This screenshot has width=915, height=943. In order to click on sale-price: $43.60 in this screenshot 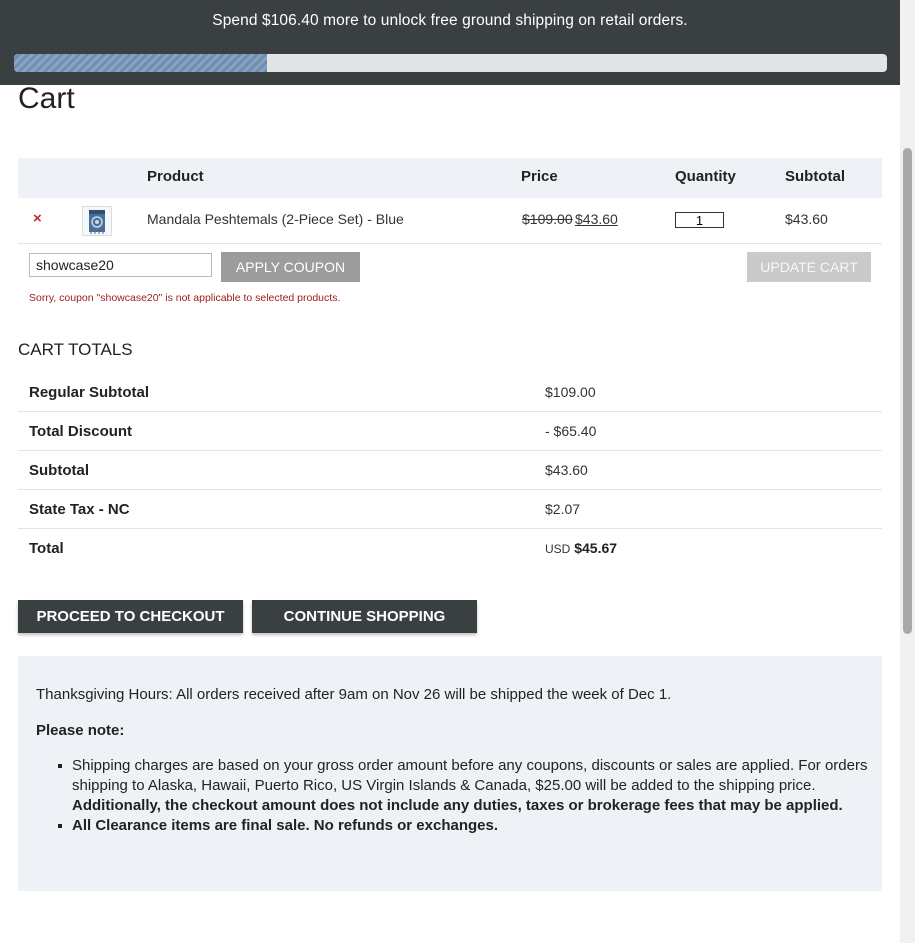, I will do `click(596, 219)`.